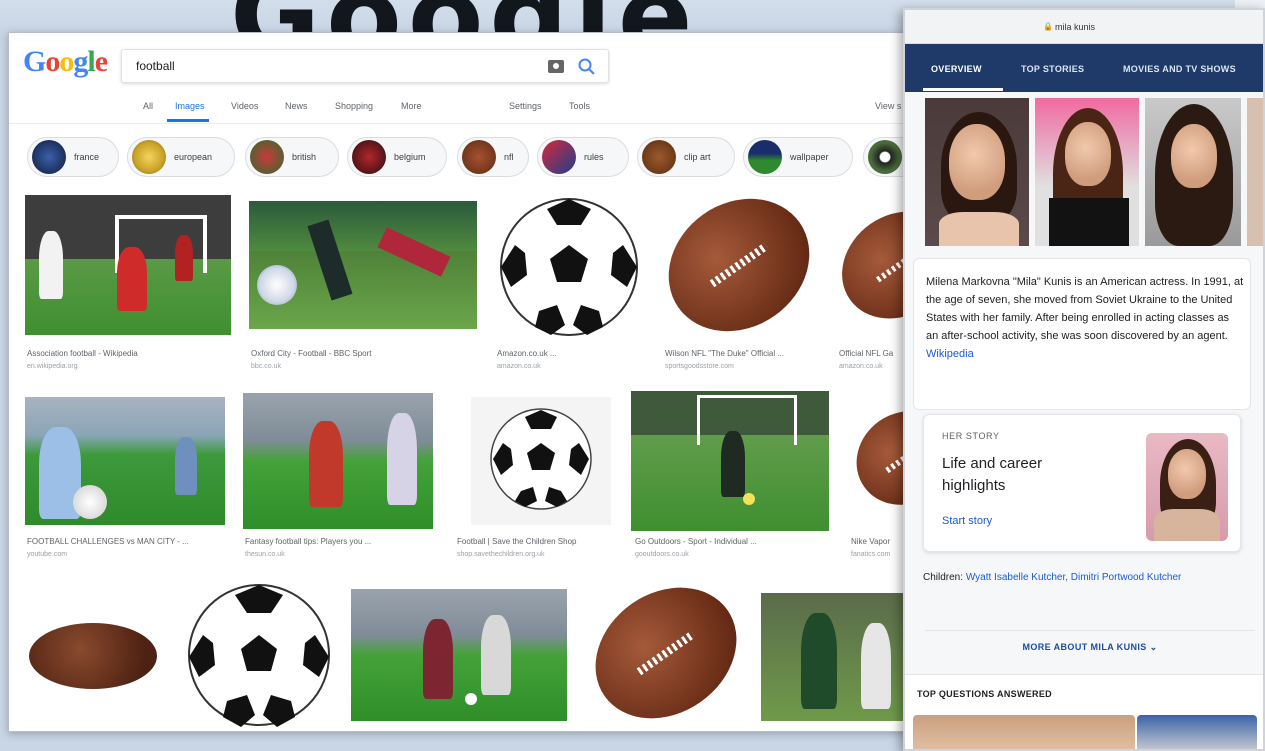  I want to click on panel-tabs: OVERVIEW TOP STORIES MOVIES AND TV SHOWS, so click(1084, 68).